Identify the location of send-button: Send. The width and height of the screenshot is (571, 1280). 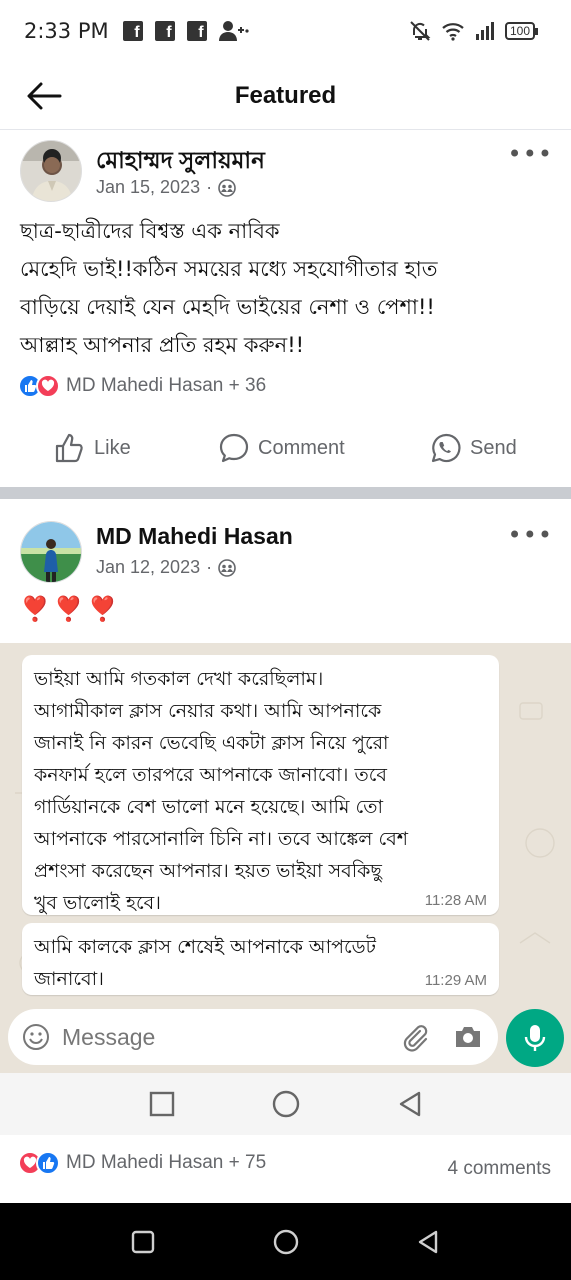
(473, 448).